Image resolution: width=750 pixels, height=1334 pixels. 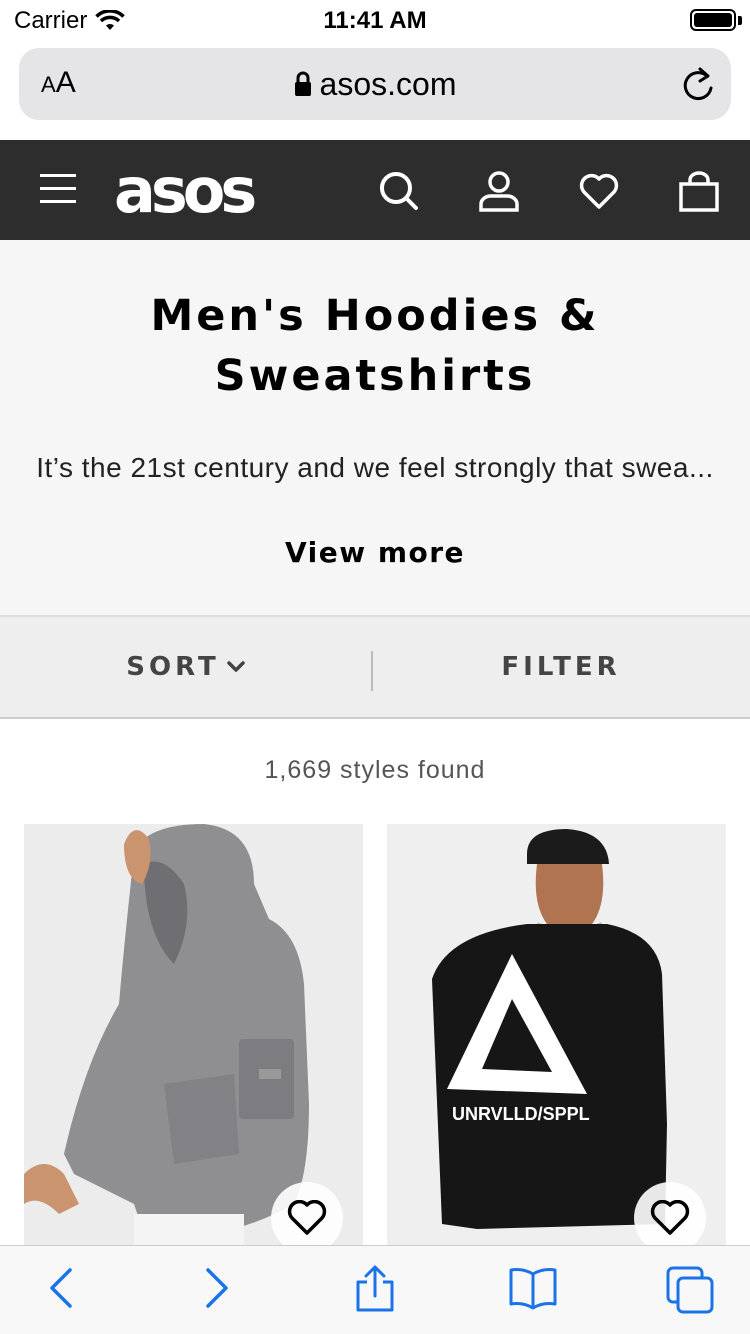 I want to click on tabs-icon, so click(x=690, y=1289).